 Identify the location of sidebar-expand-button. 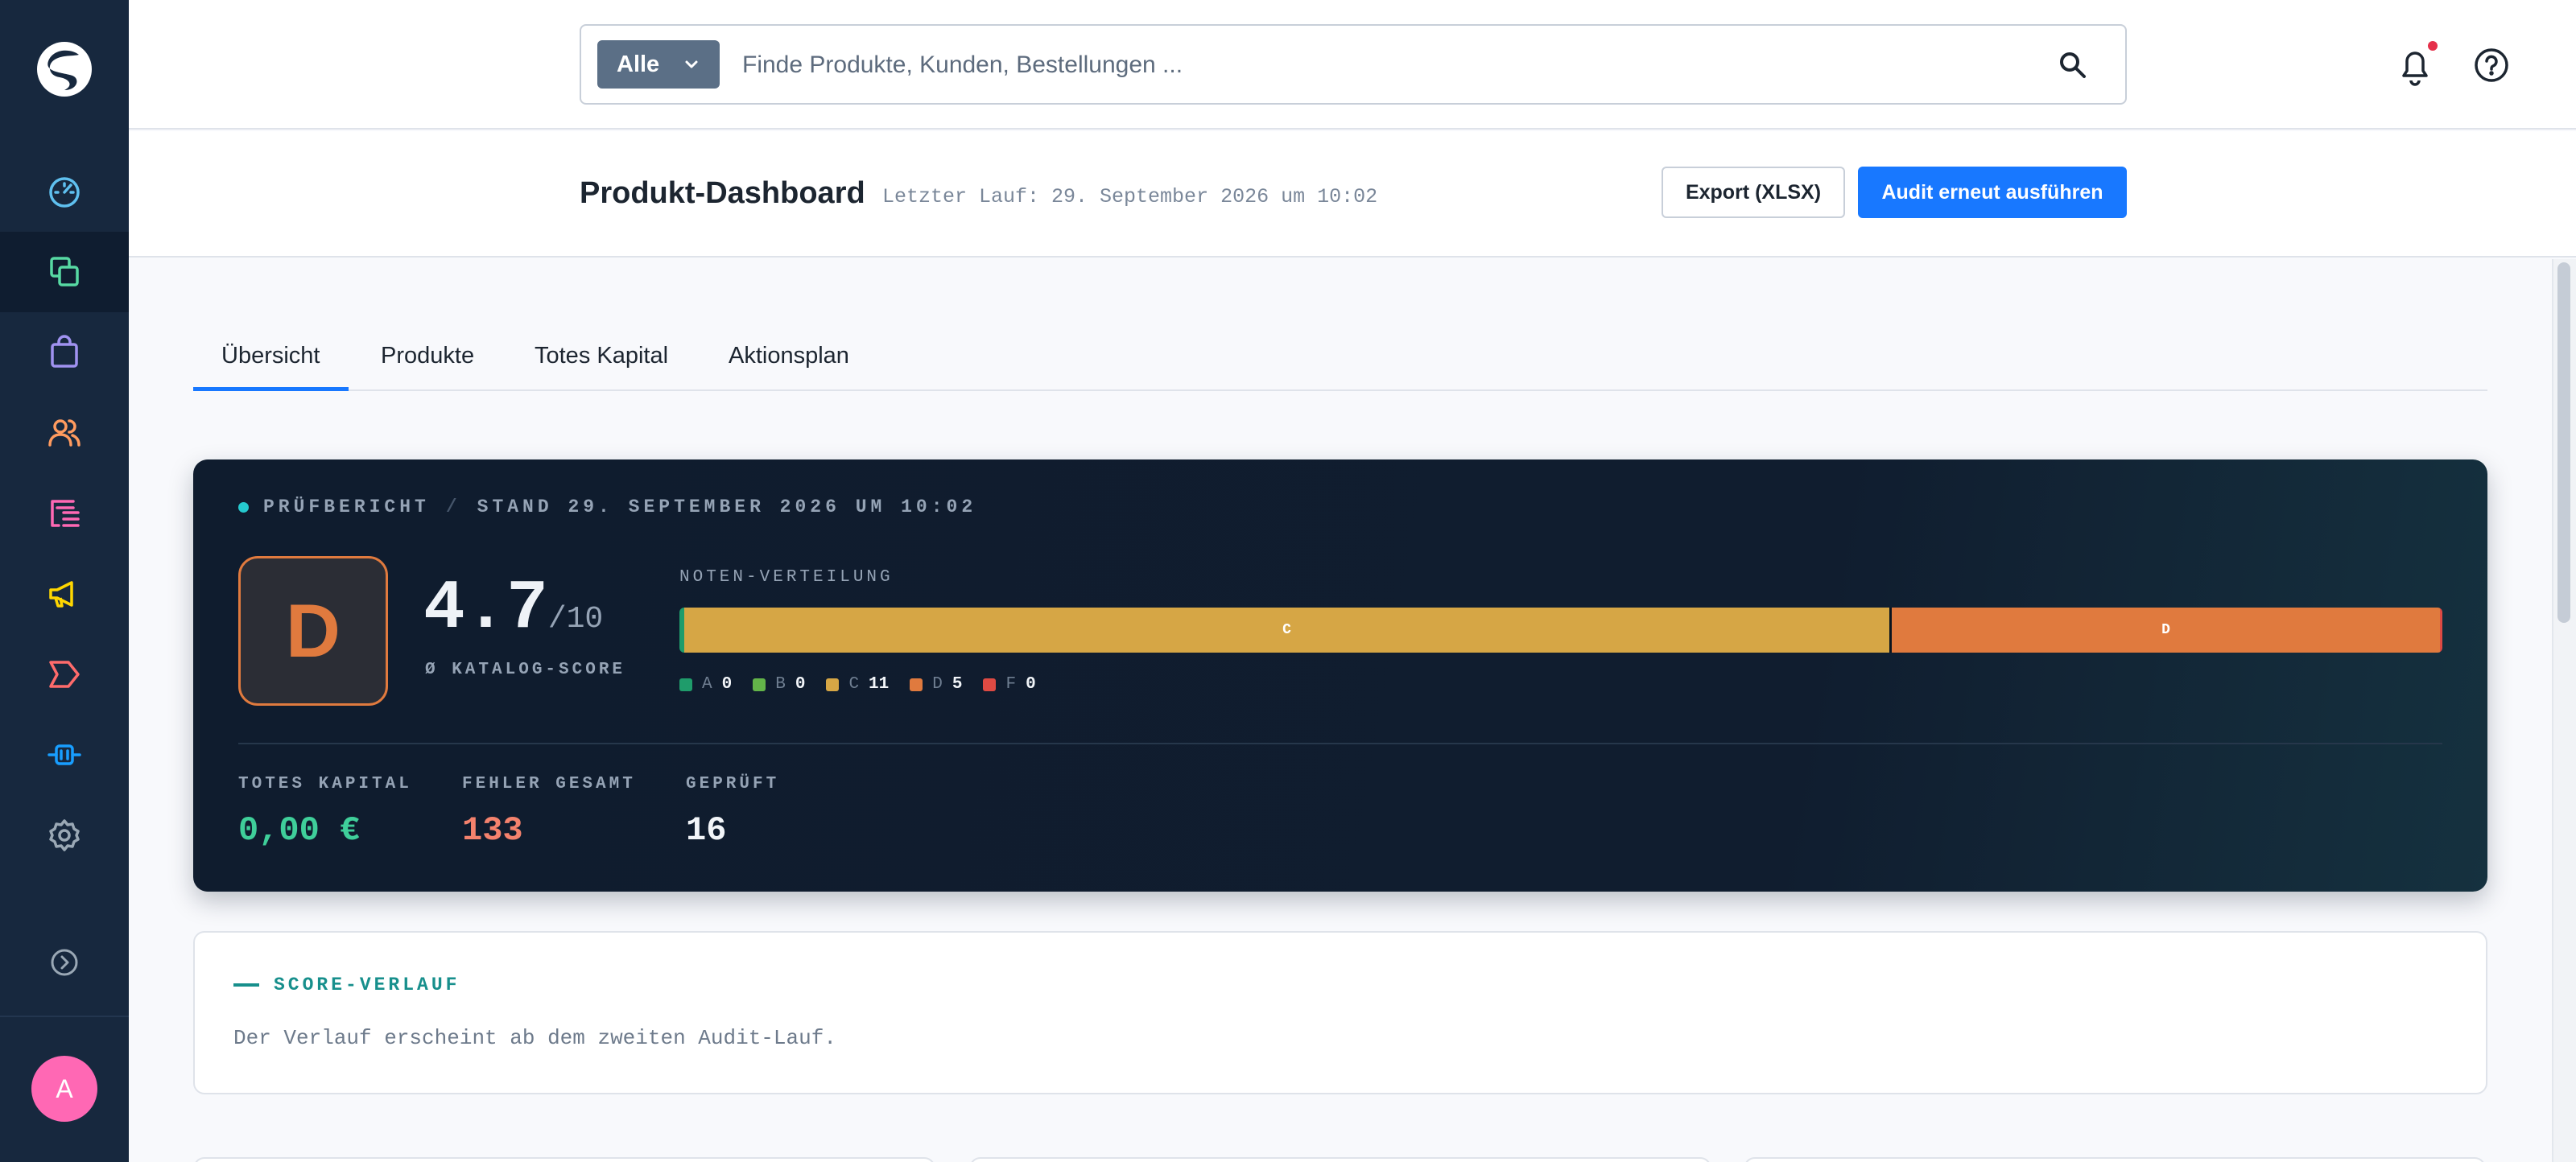
(64, 962).